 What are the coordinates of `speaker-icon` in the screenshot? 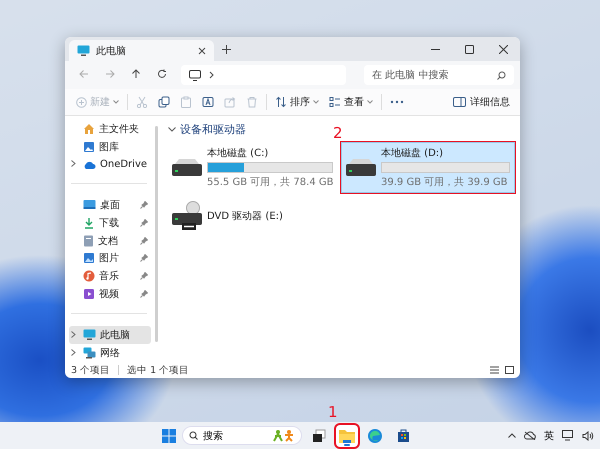 It's located at (588, 435).